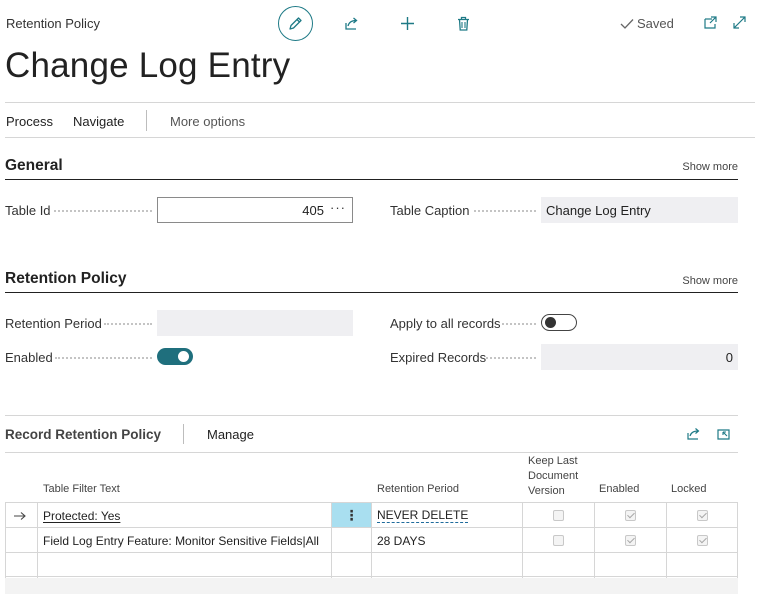 The width and height of the screenshot is (761, 600). Describe the element at coordinates (338, 207) in the screenshot. I see `lookup-ellipsis-icon: ···` at that location.